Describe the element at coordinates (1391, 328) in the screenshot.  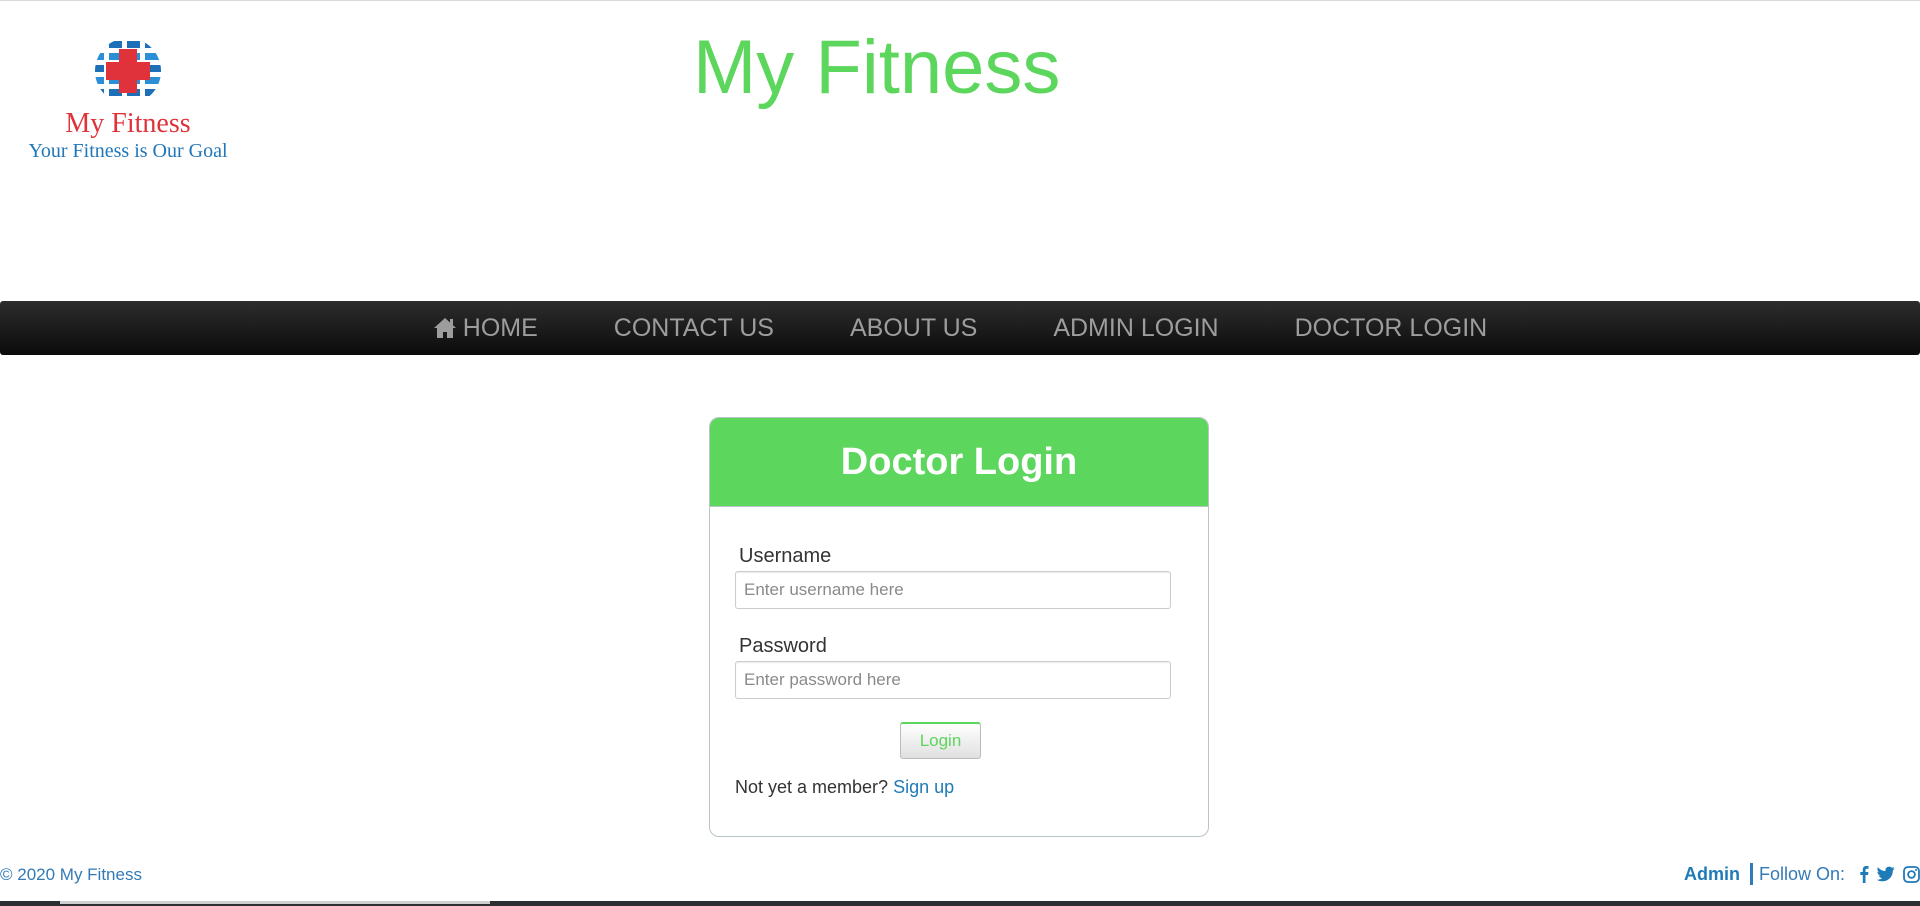
I see `nav-item-doctor-login: DOCTOR LOGIN` at that location.